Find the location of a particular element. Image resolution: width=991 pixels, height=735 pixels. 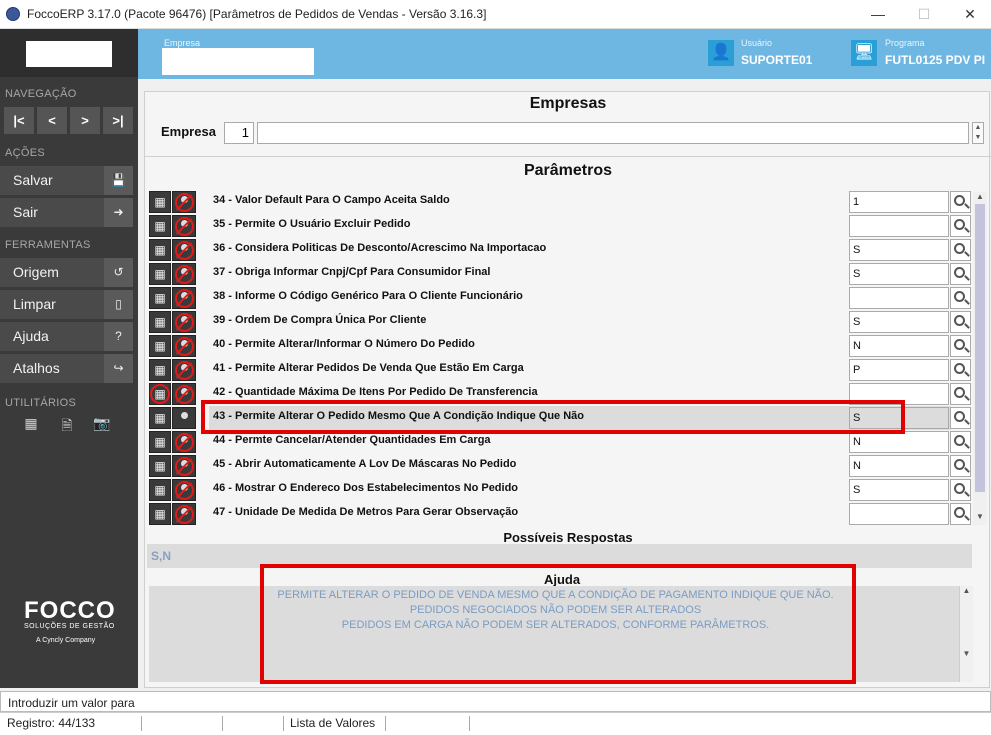

atalhos-button: Atalhos ↪ is located at coordinates (66, 368).